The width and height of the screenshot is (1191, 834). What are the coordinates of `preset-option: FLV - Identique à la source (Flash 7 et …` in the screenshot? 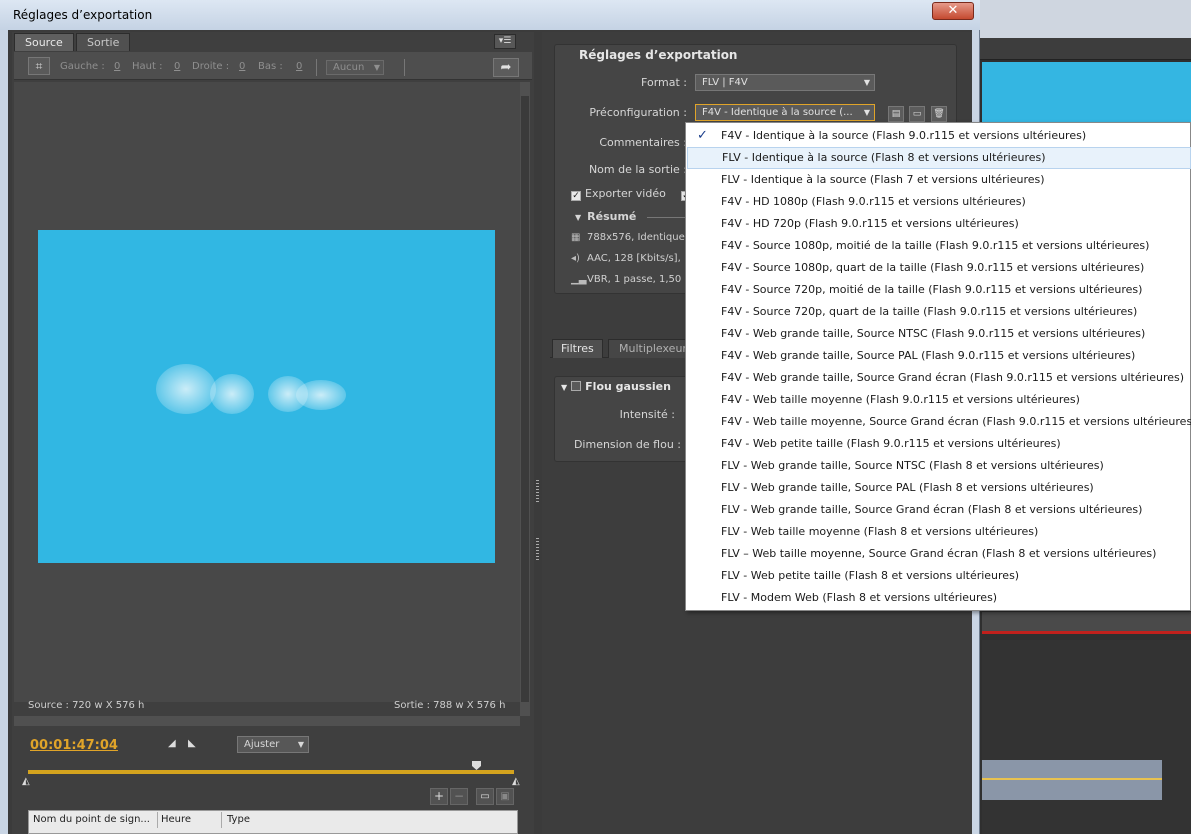 It's located at (939, 180).